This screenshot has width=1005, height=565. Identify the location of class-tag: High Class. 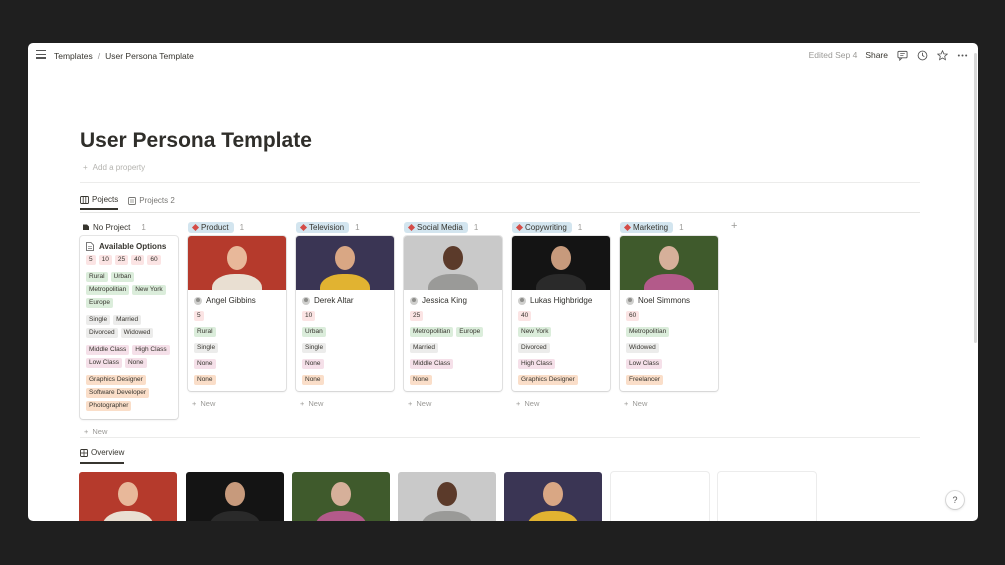
(537, 364).